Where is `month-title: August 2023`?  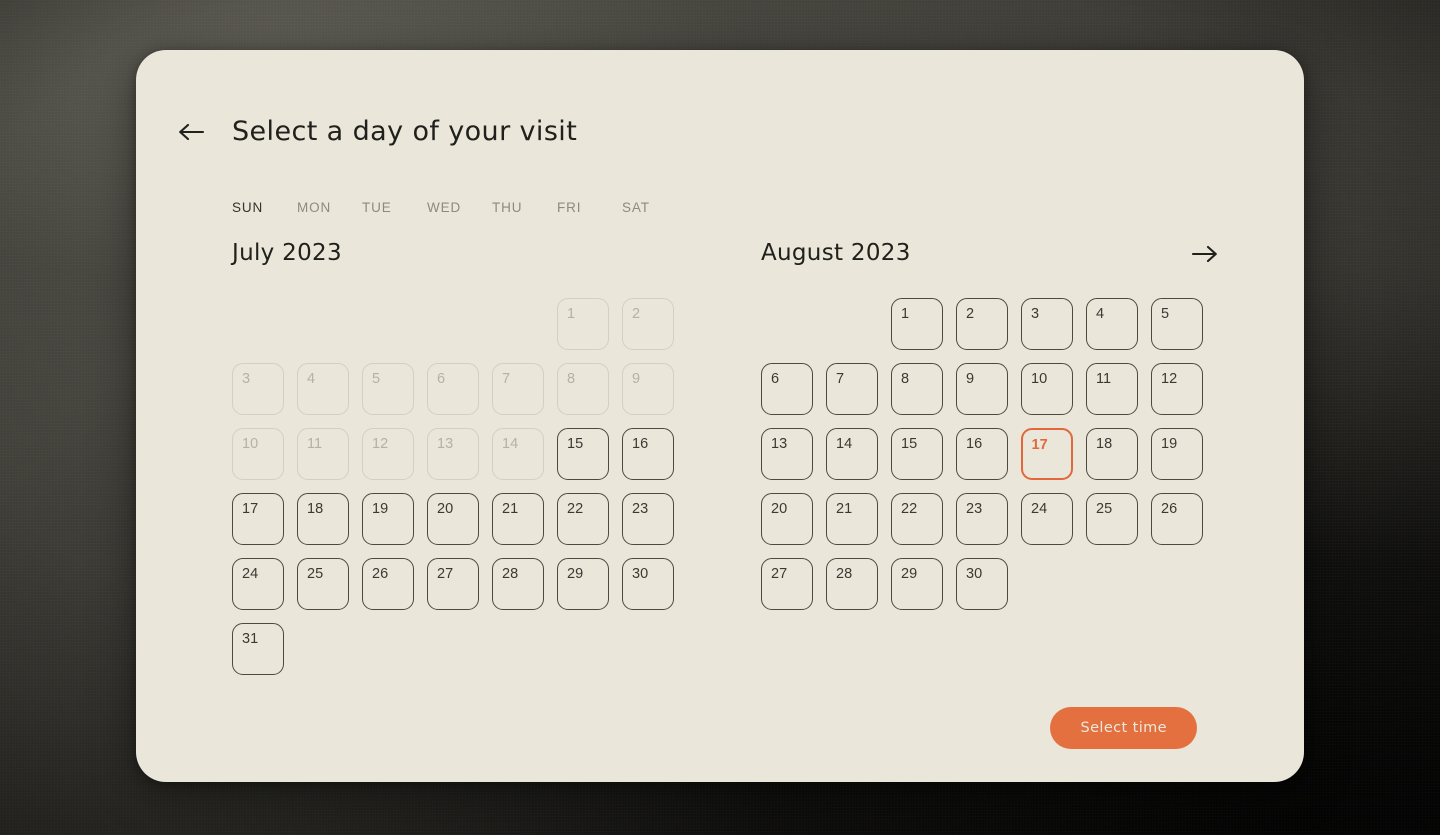 month-title: August 2023 is located at coordinates (836, 253).